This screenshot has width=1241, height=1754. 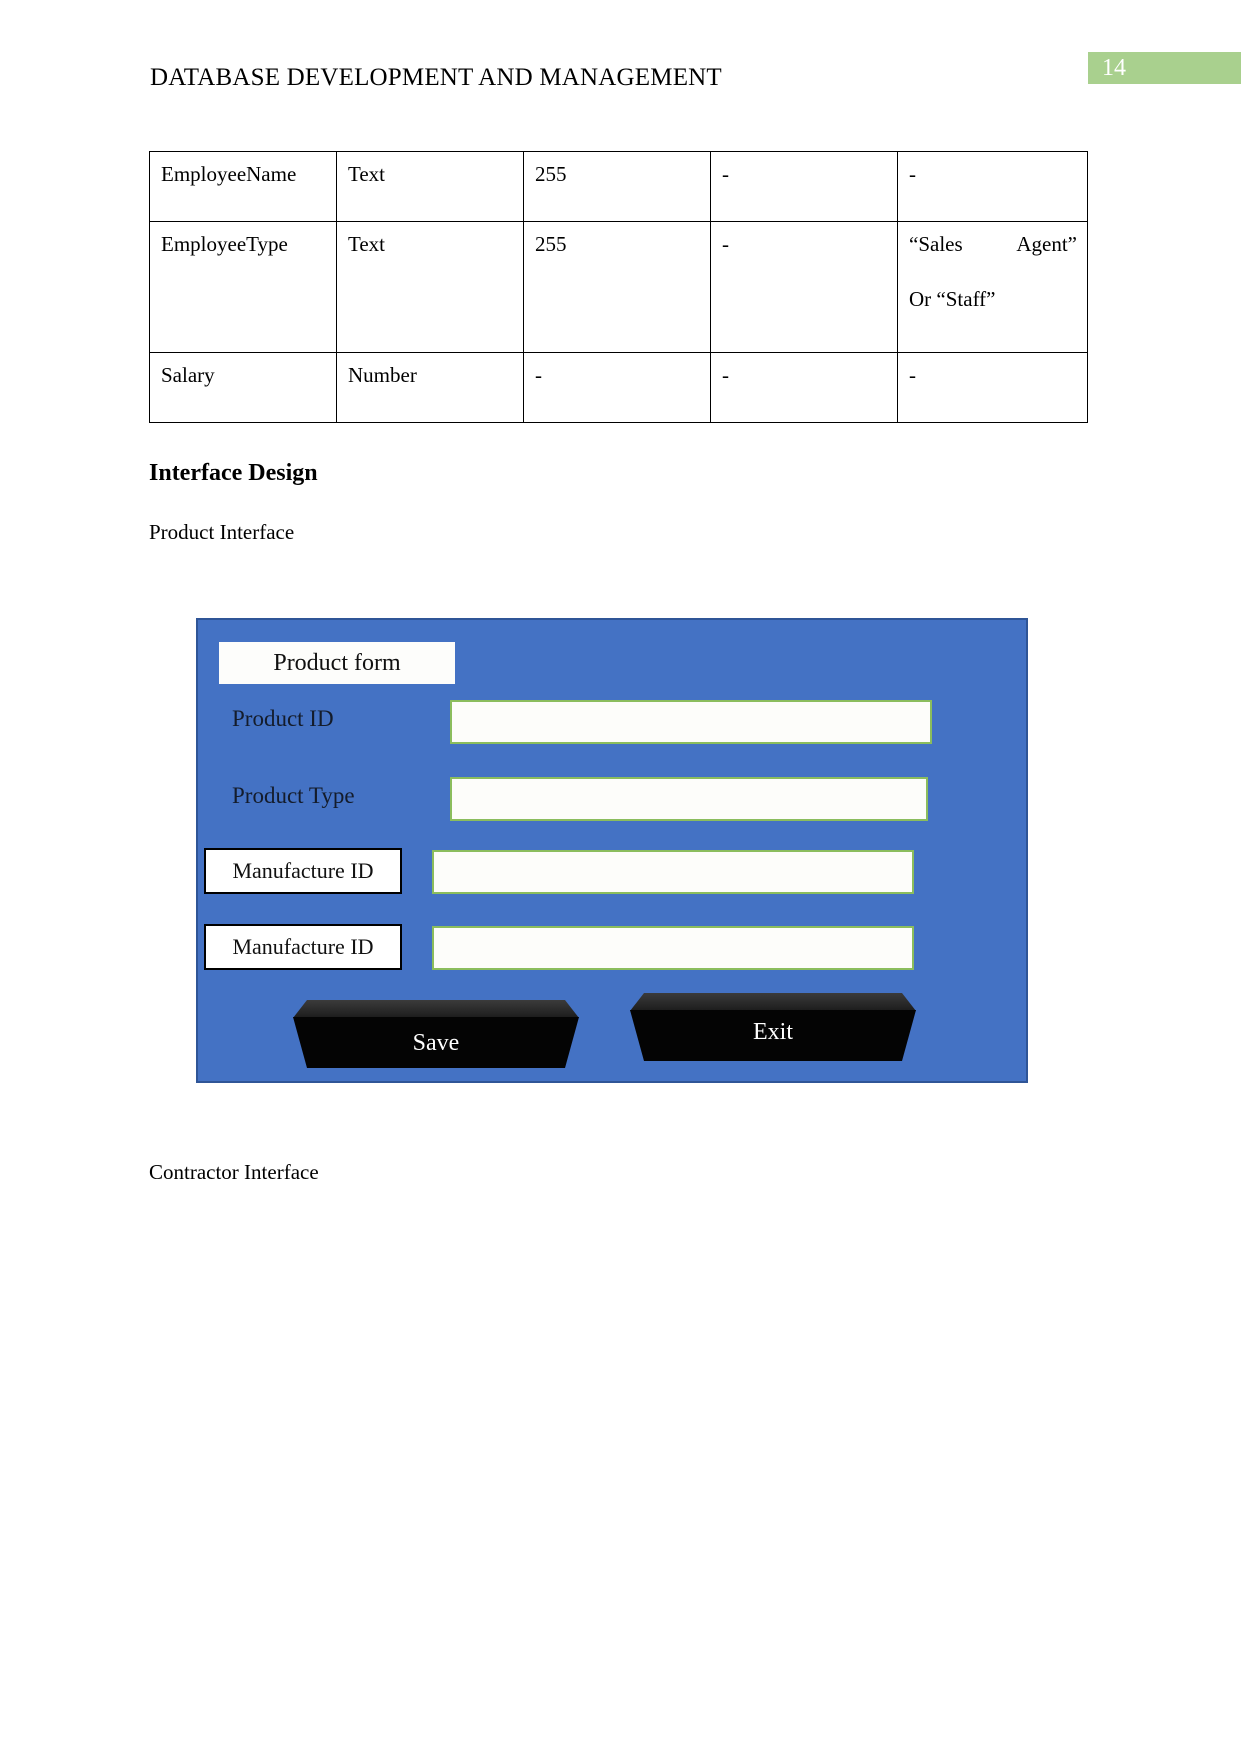 I want to click on exit-button-face: Exit, so click(x=773, y=1035).